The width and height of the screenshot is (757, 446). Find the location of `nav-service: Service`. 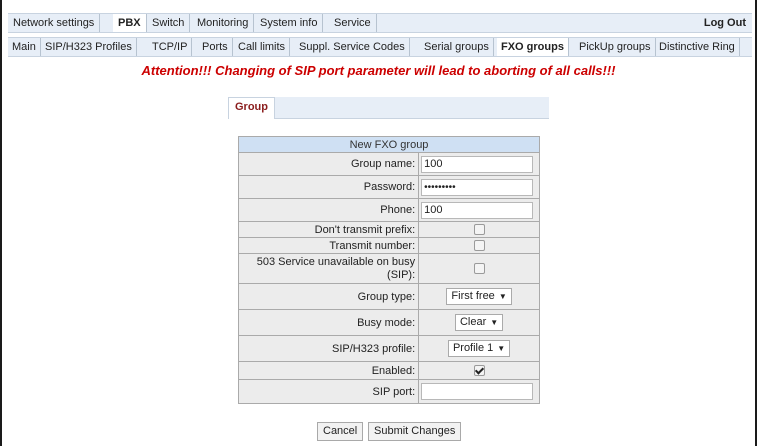

nav-service: Service is located at coordinates (353, 23).